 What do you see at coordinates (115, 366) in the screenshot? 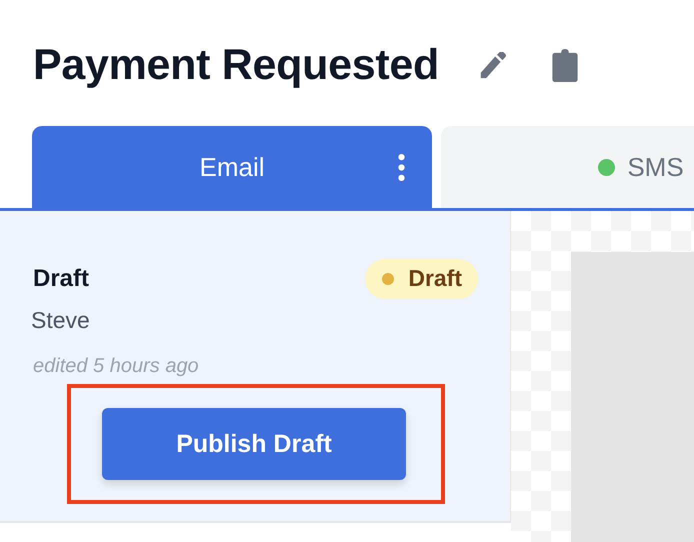
I see `edited-time: edited 5 hours ago` at bounding box center [115, 366].